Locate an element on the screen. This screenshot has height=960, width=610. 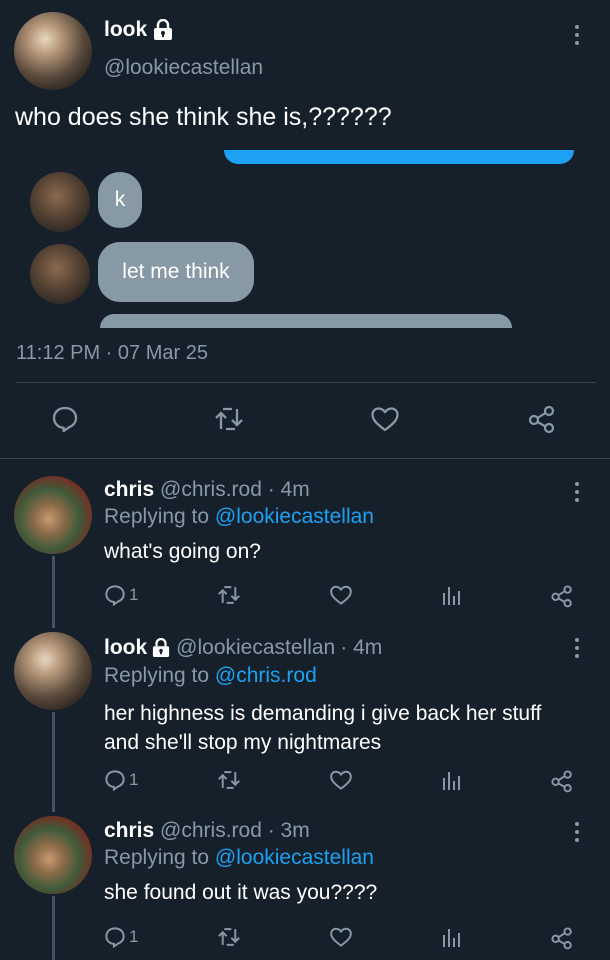
reply-icon is located at coordinates (65, 419).